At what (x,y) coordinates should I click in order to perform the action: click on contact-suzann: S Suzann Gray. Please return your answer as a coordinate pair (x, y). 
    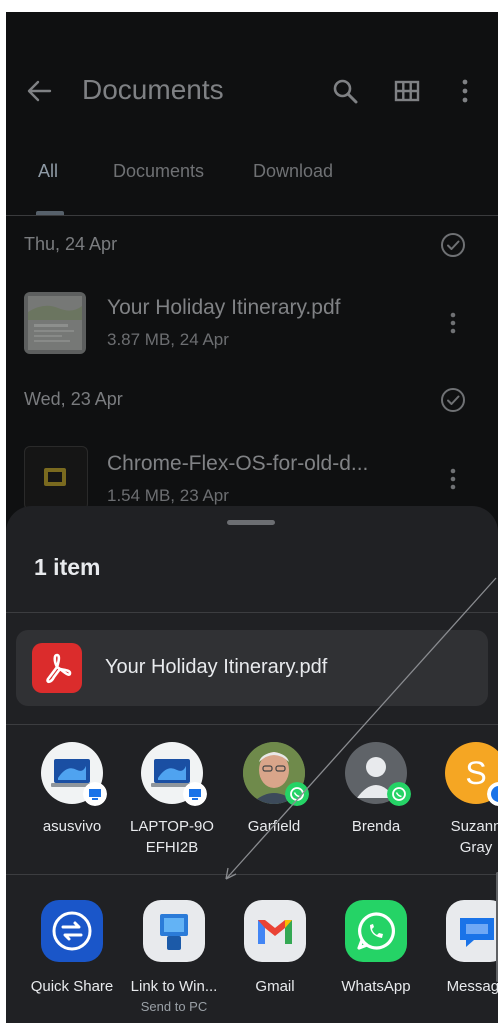
    Looking at the image, I should click on (462, 800).